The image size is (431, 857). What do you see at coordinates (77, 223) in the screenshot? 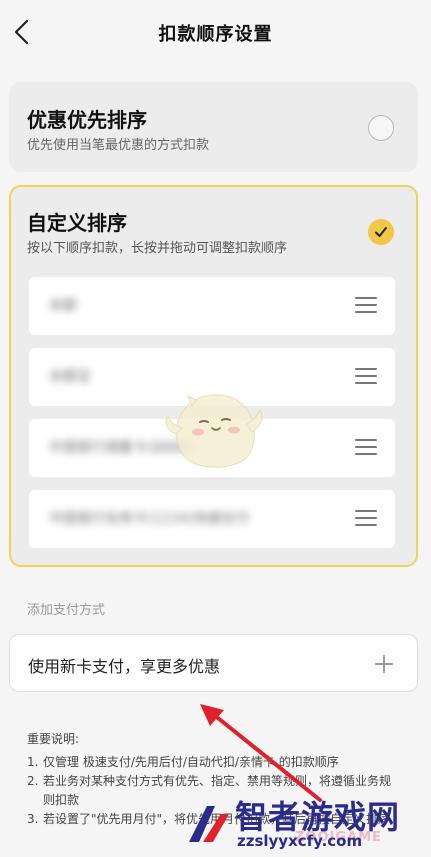
I see `option-custom-title: 自定义排序` at bounding box center [77, 223].